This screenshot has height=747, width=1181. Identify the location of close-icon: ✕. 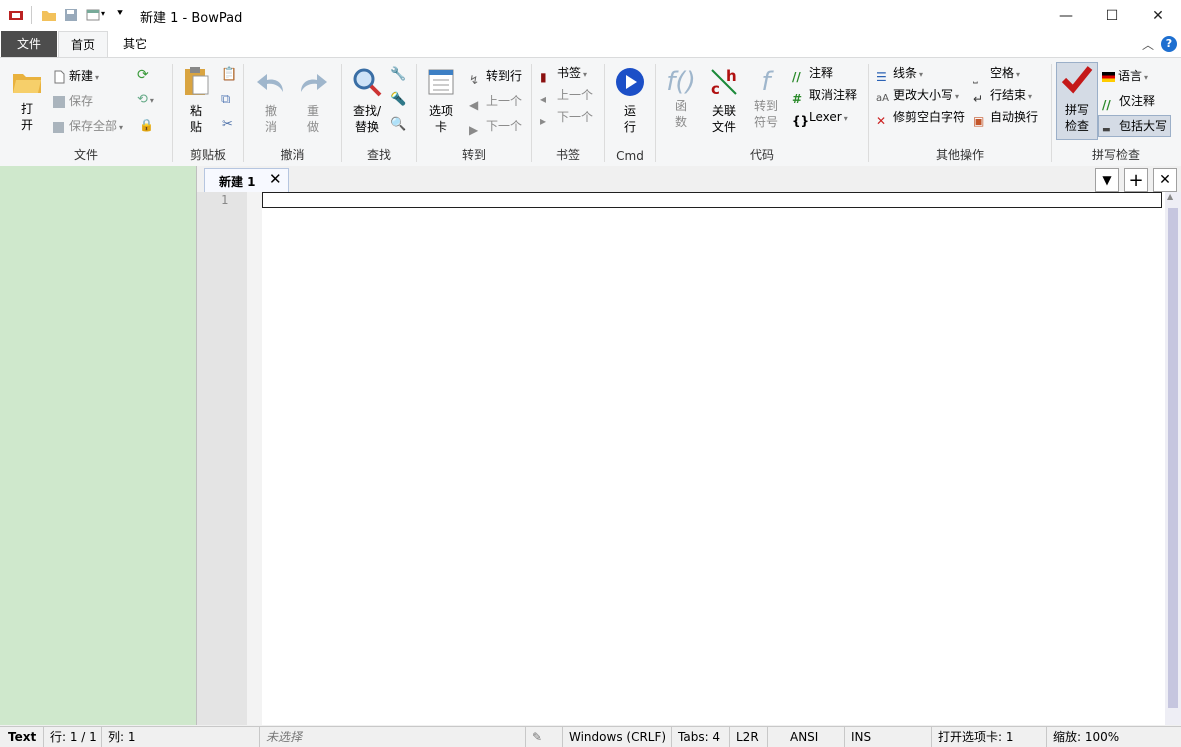
(1165, 180).